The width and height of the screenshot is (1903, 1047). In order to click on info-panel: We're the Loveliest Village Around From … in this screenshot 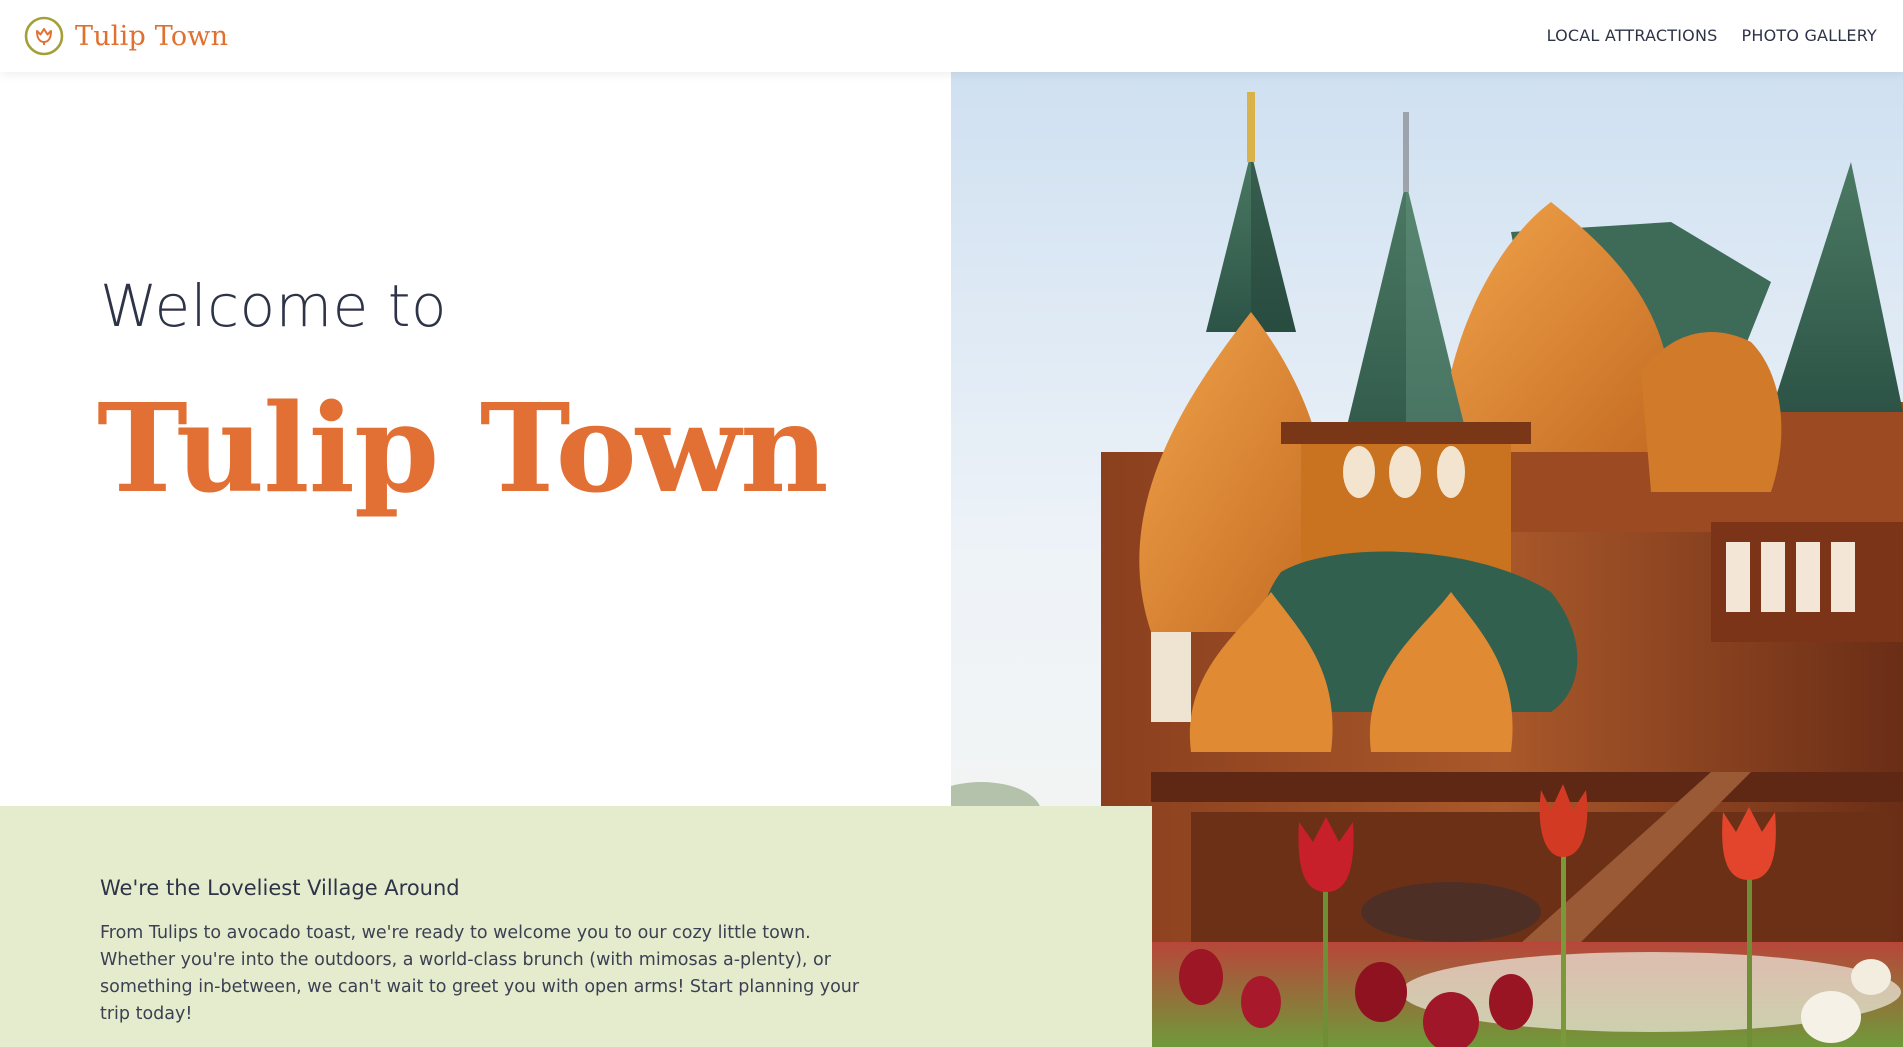, I will do `click(576, 926)`.